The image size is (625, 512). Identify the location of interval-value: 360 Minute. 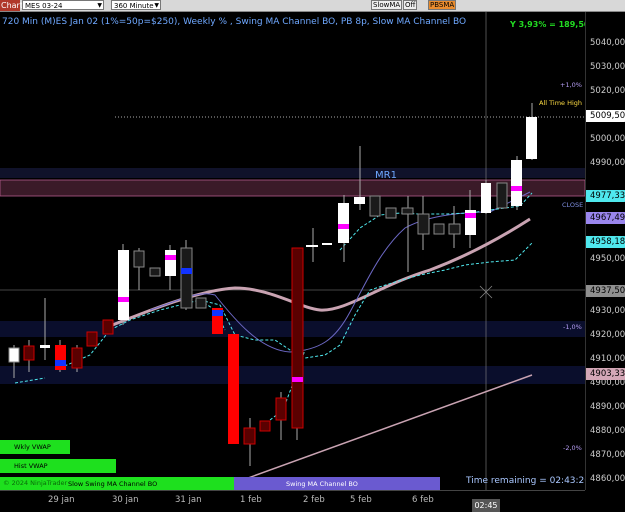
(134, 6).